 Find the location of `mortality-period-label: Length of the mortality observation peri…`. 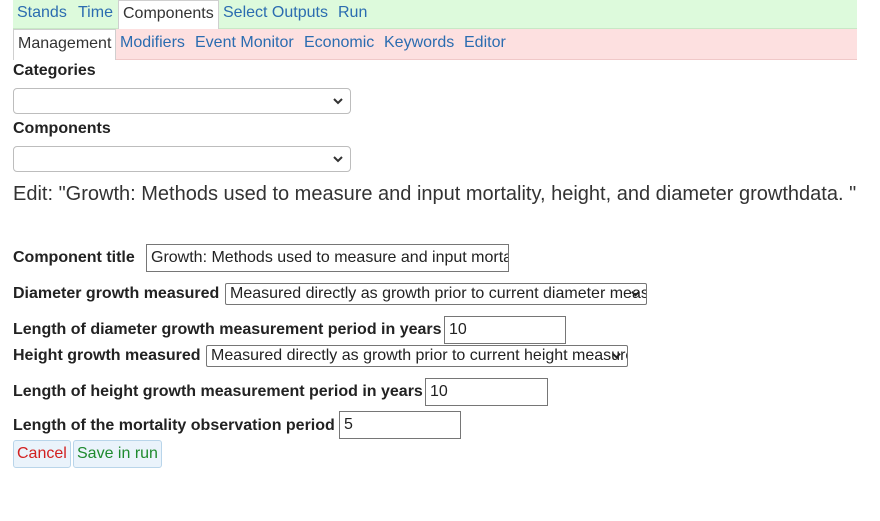

mortality-period-label: Length of the mortality observation peri… is located at coordinates (174, 425).